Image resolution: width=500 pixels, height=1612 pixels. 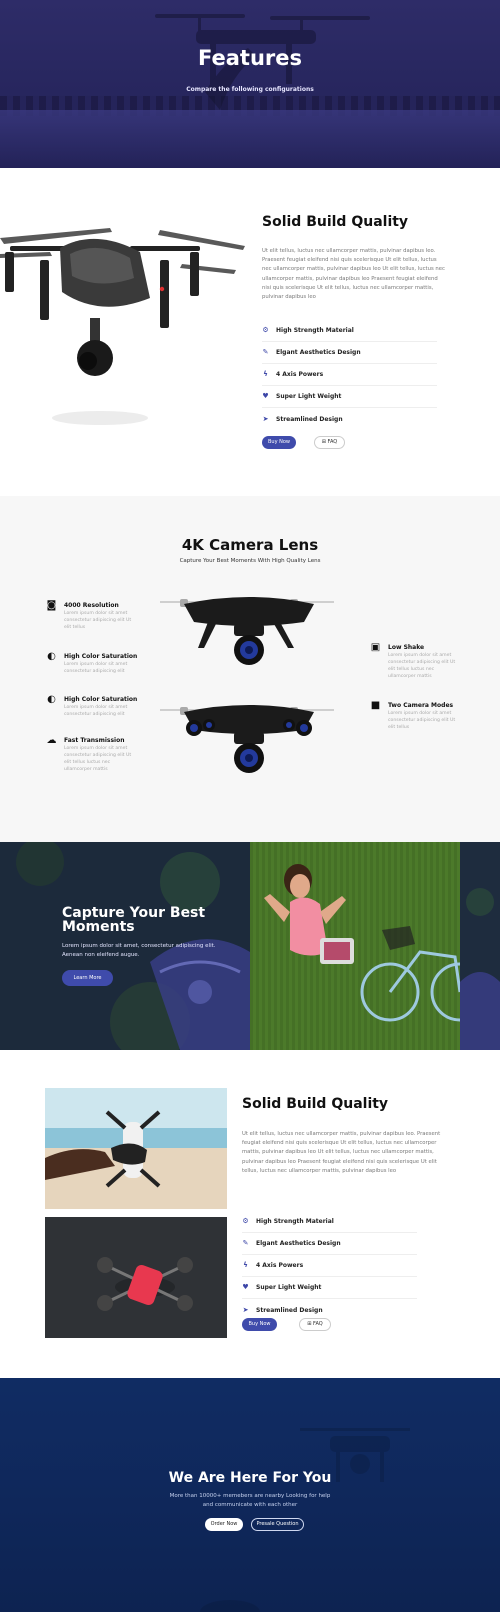 I want to click on faq-button-2: ⊞ FAQ, so click(x=315, y=1324).